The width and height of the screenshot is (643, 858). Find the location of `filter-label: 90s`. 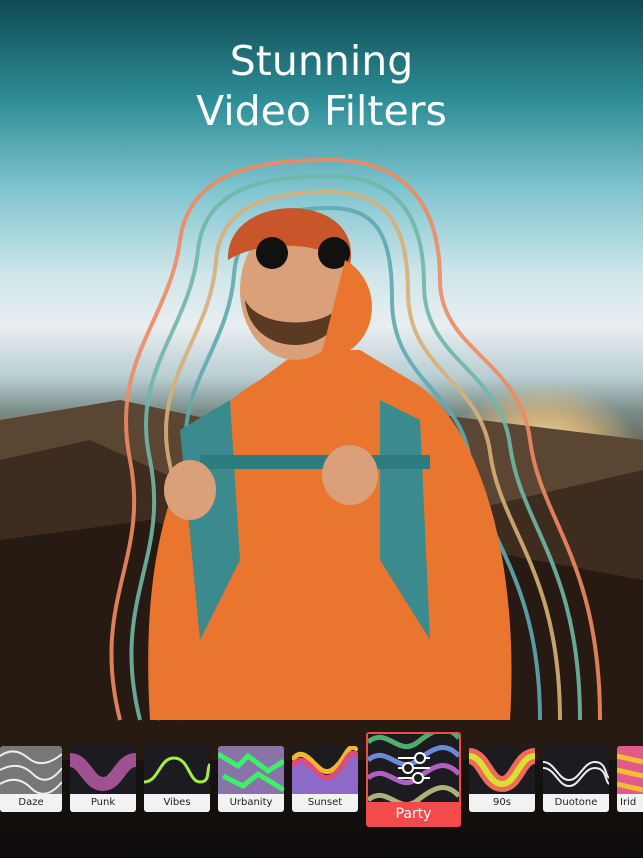

filter-label: 90s is located at coordinates (502, 803).